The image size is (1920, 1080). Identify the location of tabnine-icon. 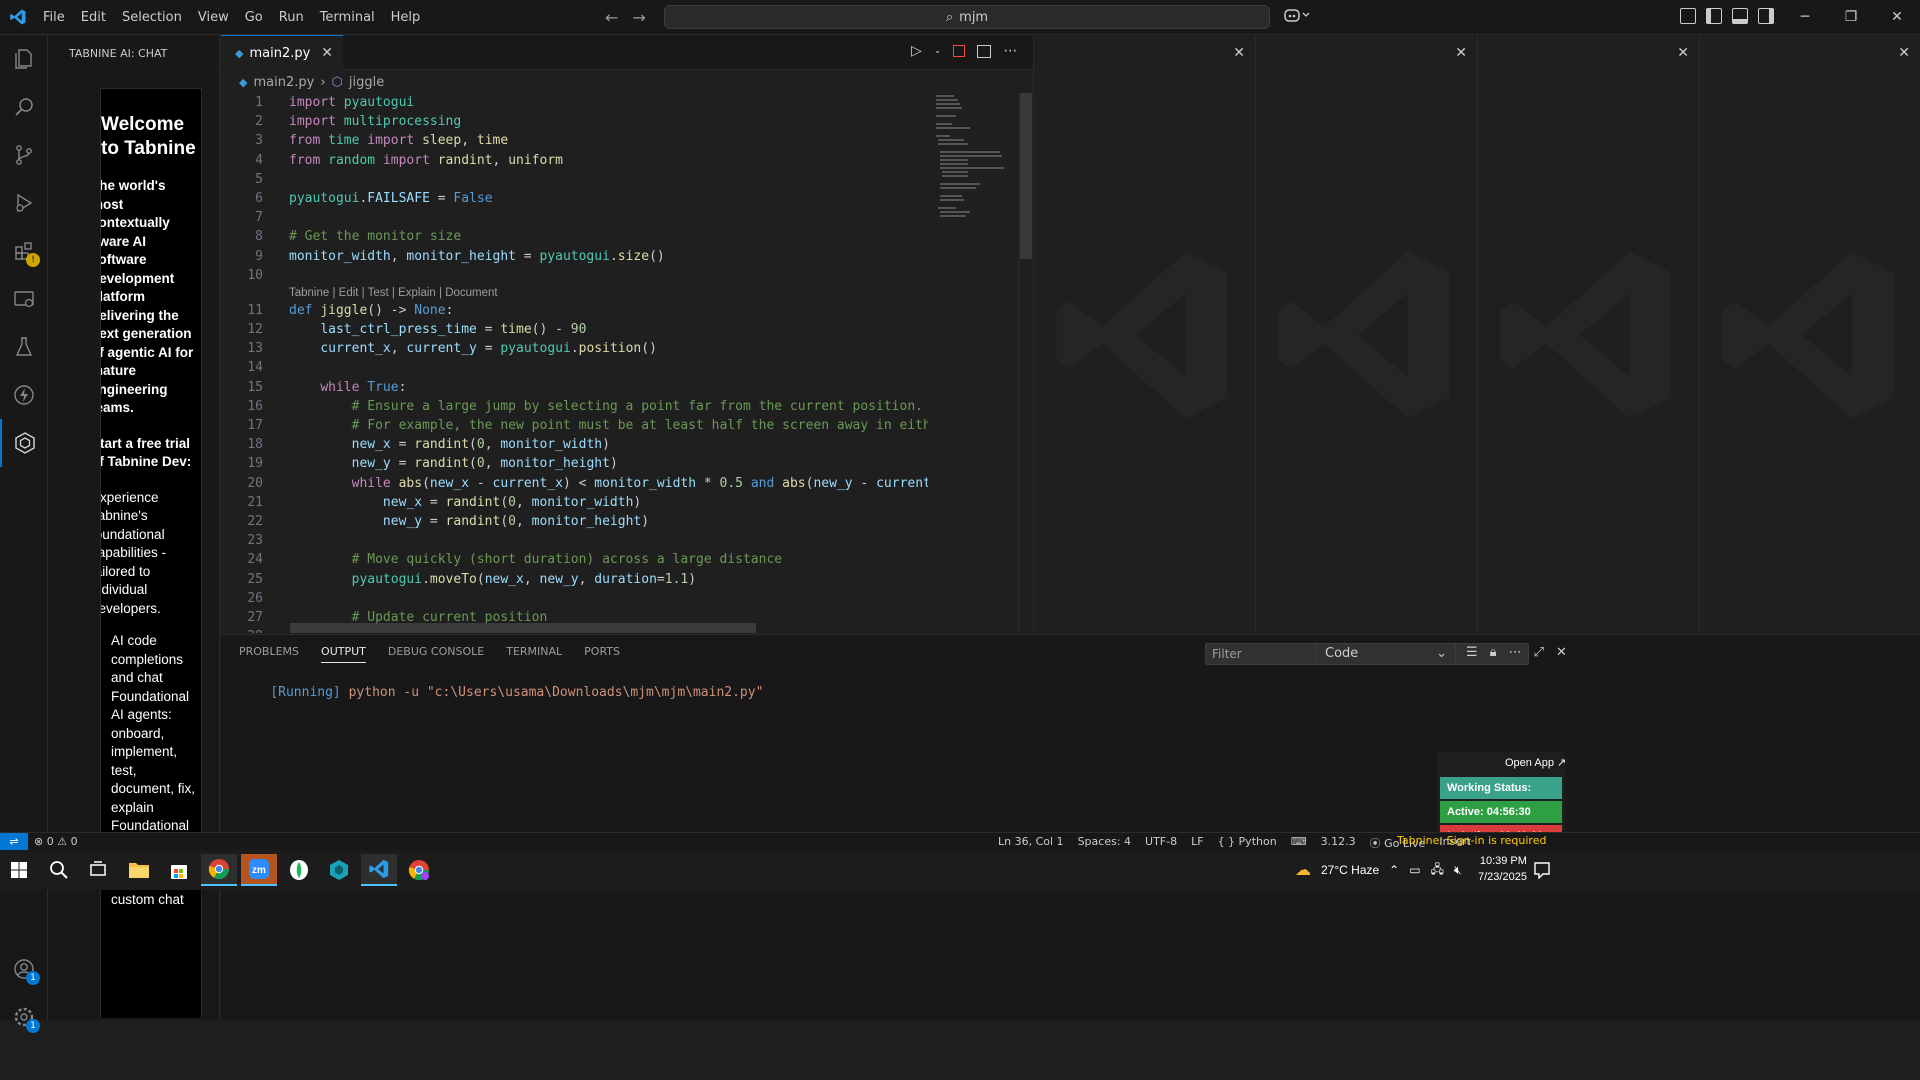
(24, 443).